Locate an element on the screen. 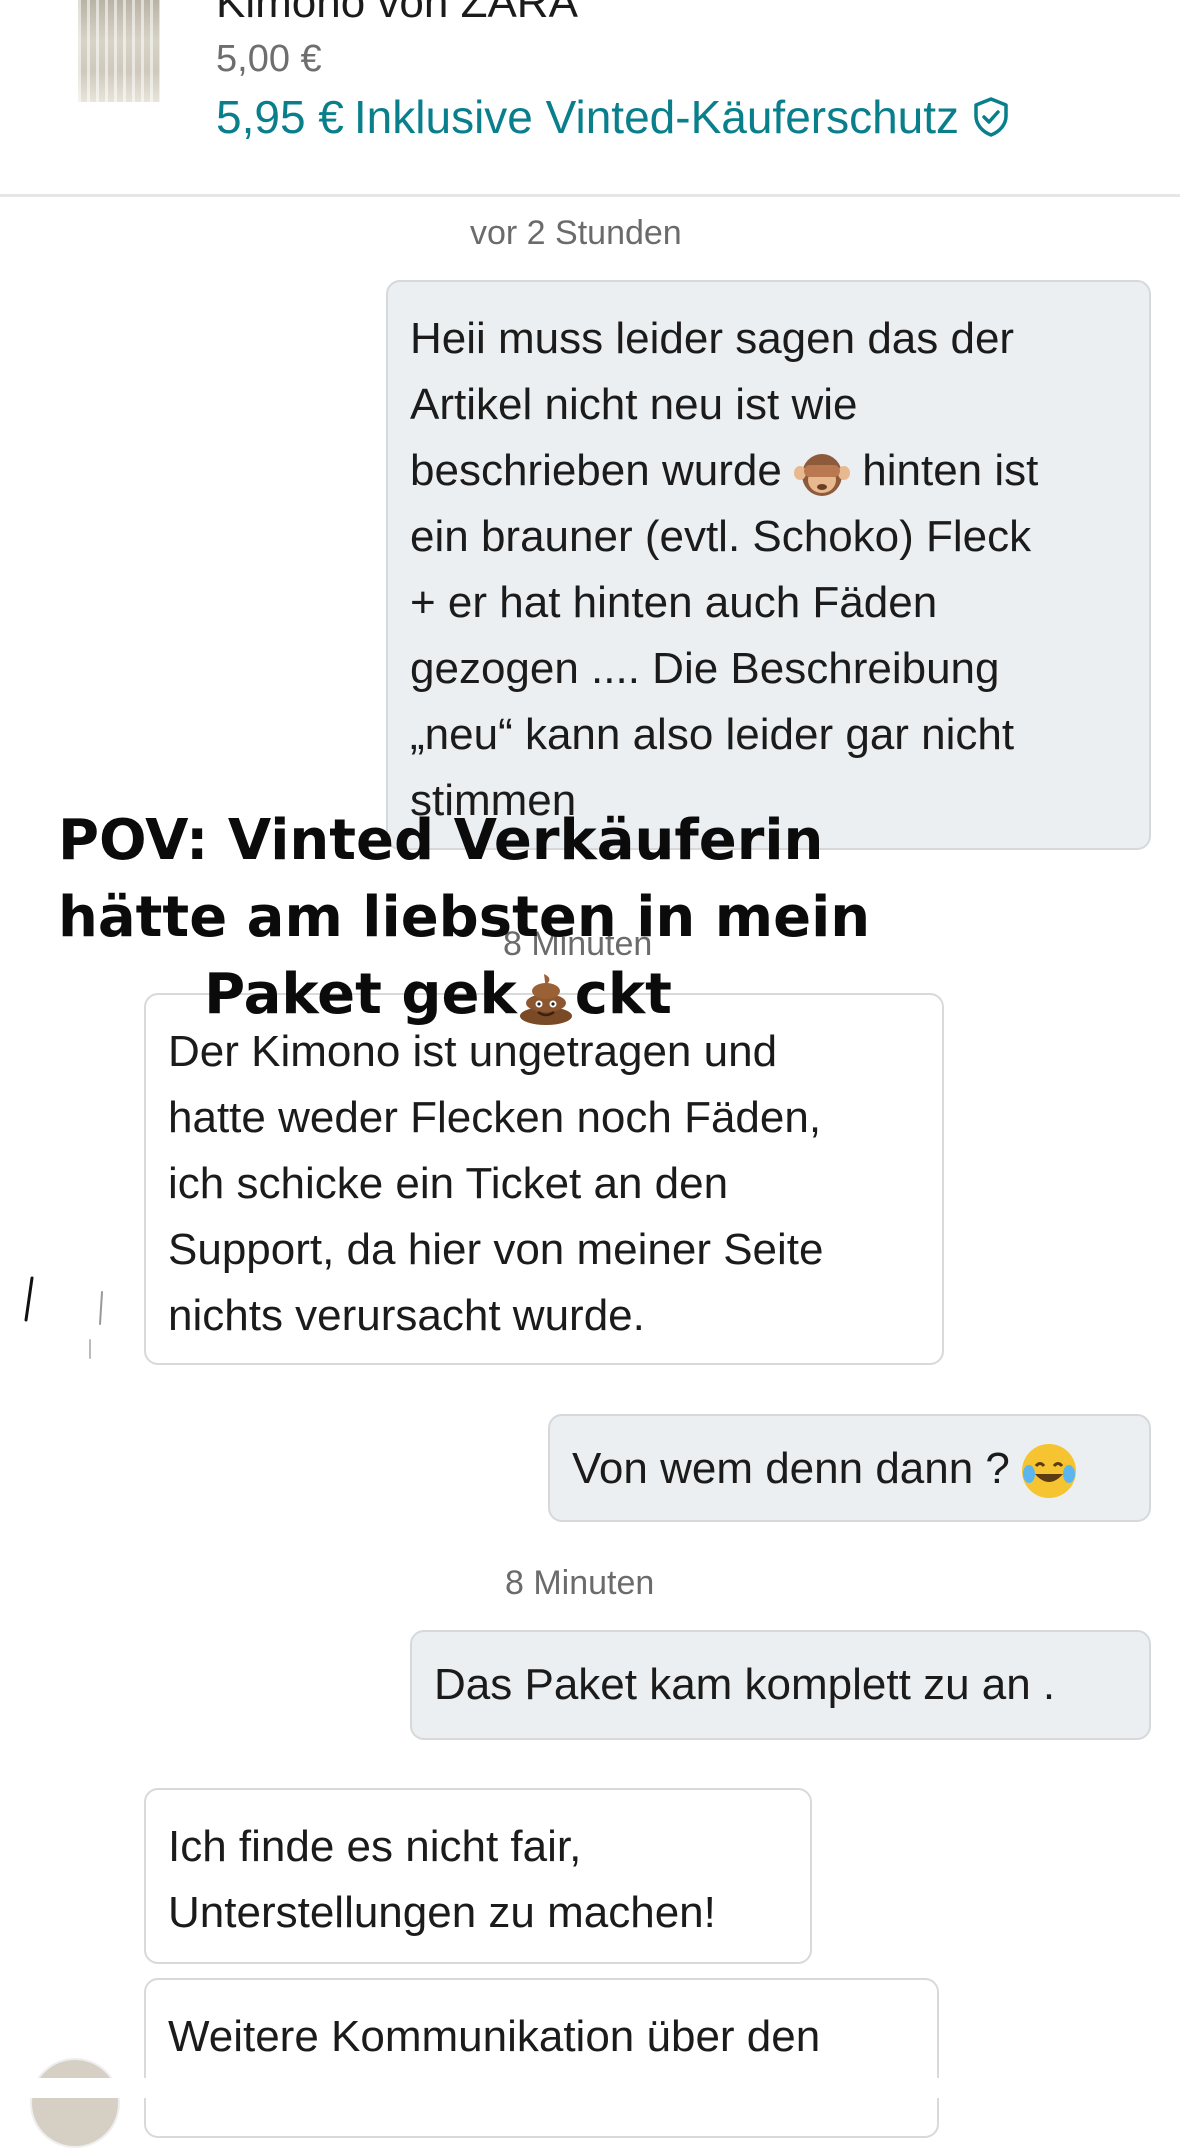 The height and width of the screenshot is (2148, 1180). message-line: + er hat hinten auch Fäden is located at coordinates (674, 602).